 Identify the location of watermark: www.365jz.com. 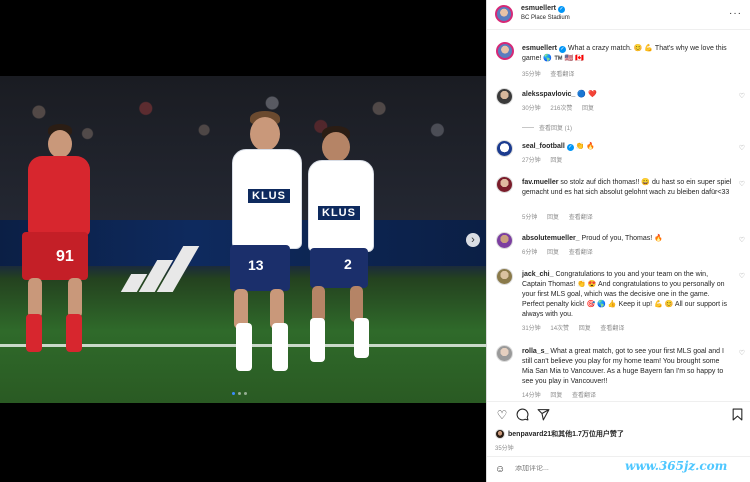
(676, 466).